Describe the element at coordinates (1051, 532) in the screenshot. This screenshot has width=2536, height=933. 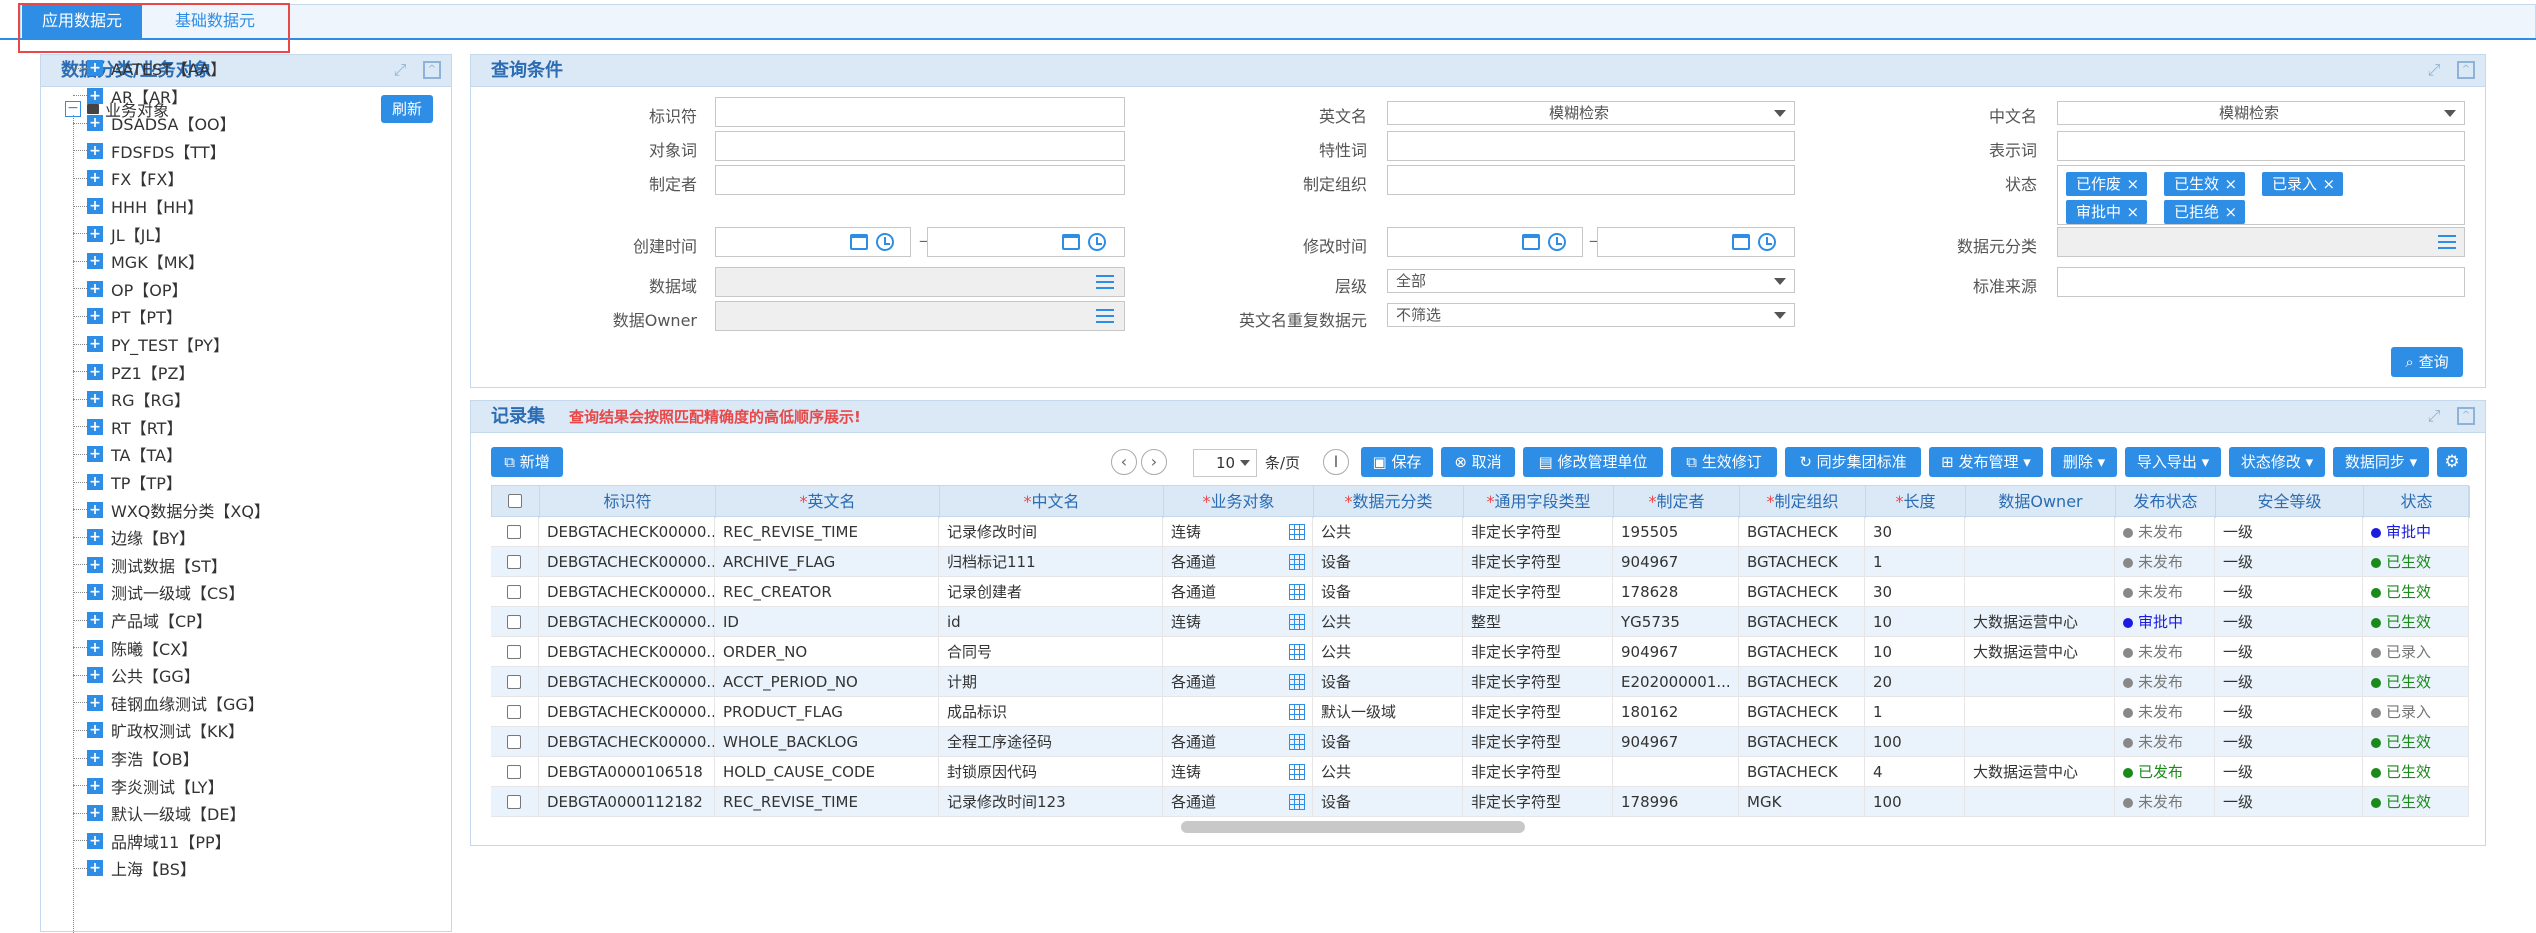
I see `table-cell: 记录修改时间` at that location.